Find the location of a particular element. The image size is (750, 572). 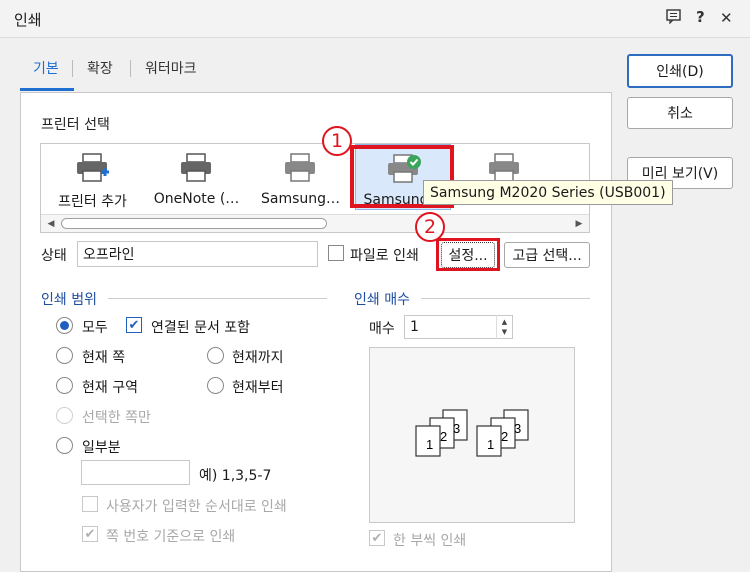

active-tab-indicator is located at coordinates (47, 89).